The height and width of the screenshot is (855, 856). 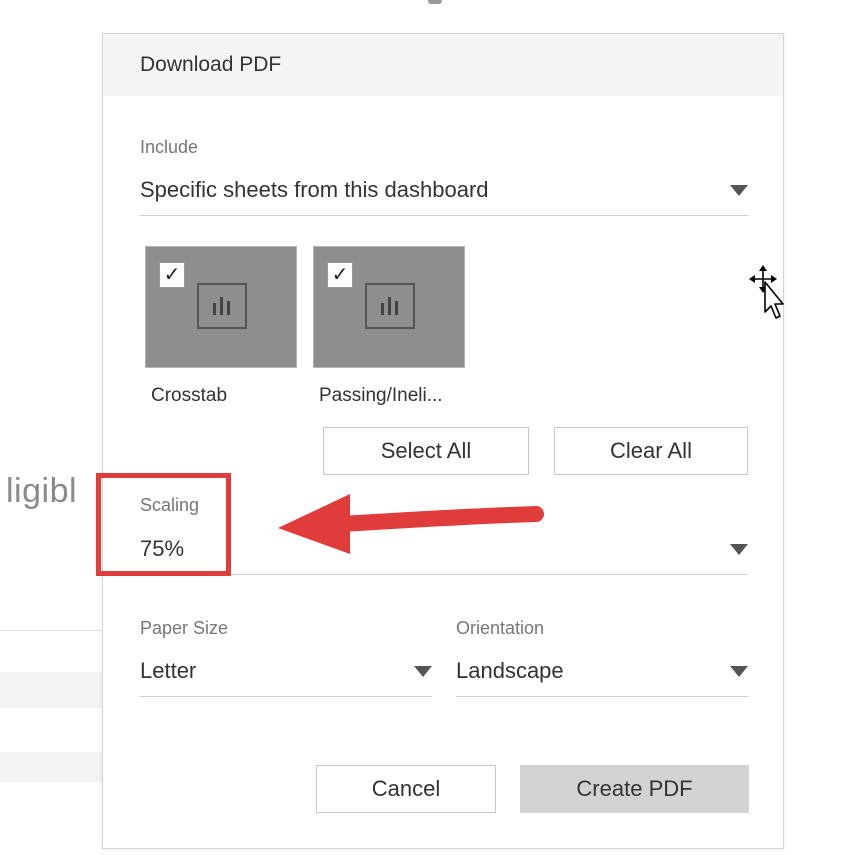 I want to click on annotation-arrow-icon, so click(x=411, y=524).